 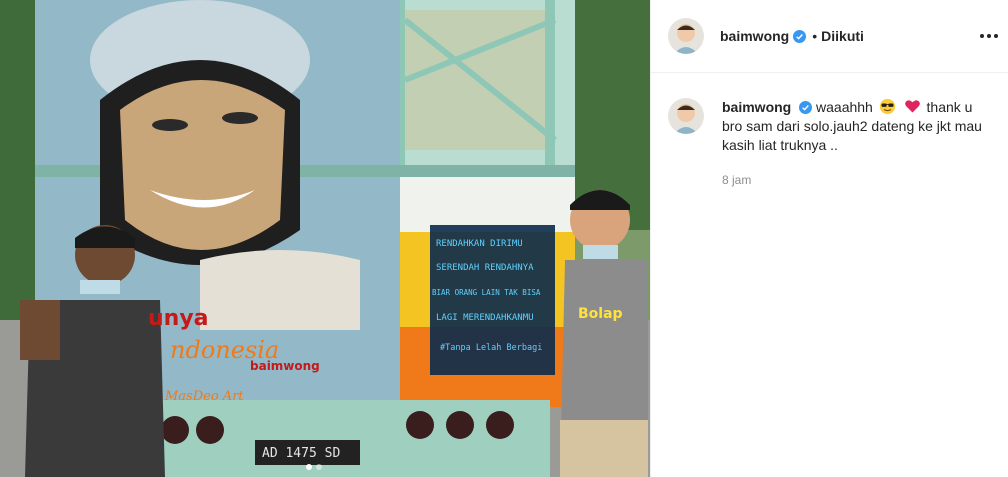 I want to click on caption-username: baimwong, so click(x=756, y=107).